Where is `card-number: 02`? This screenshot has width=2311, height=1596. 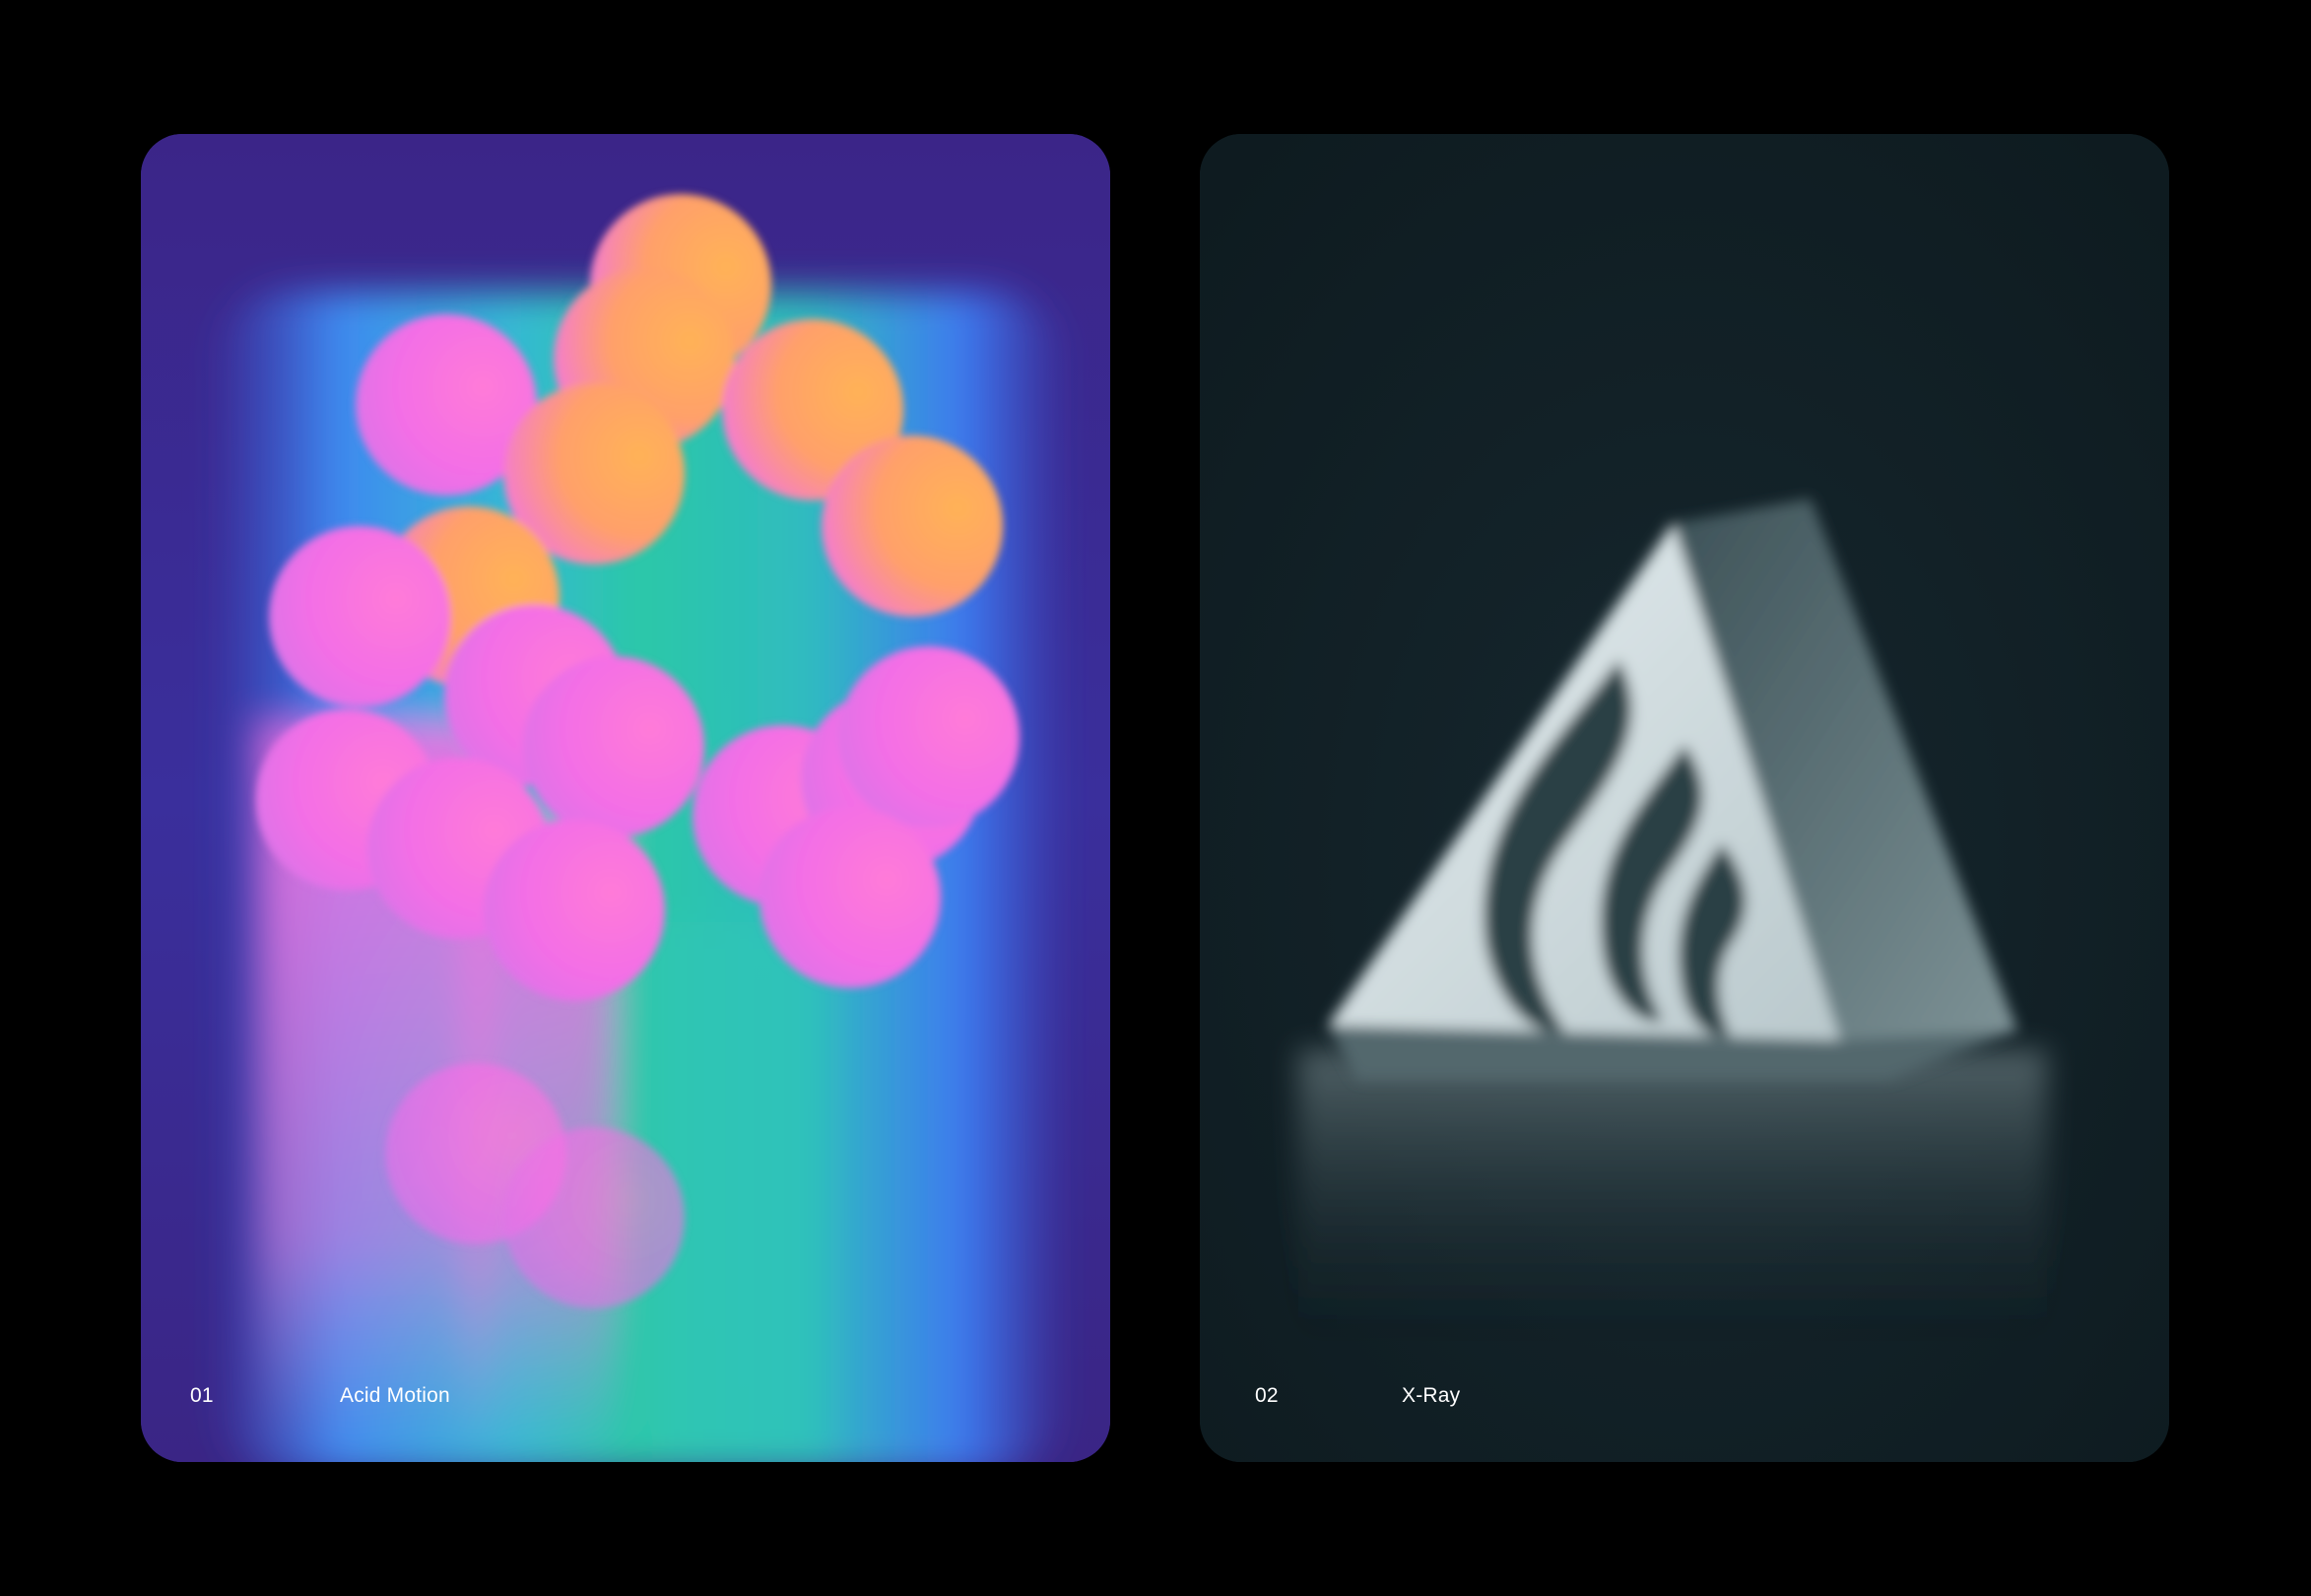
card-number: 02 is located at coordinates (1267, 1396).